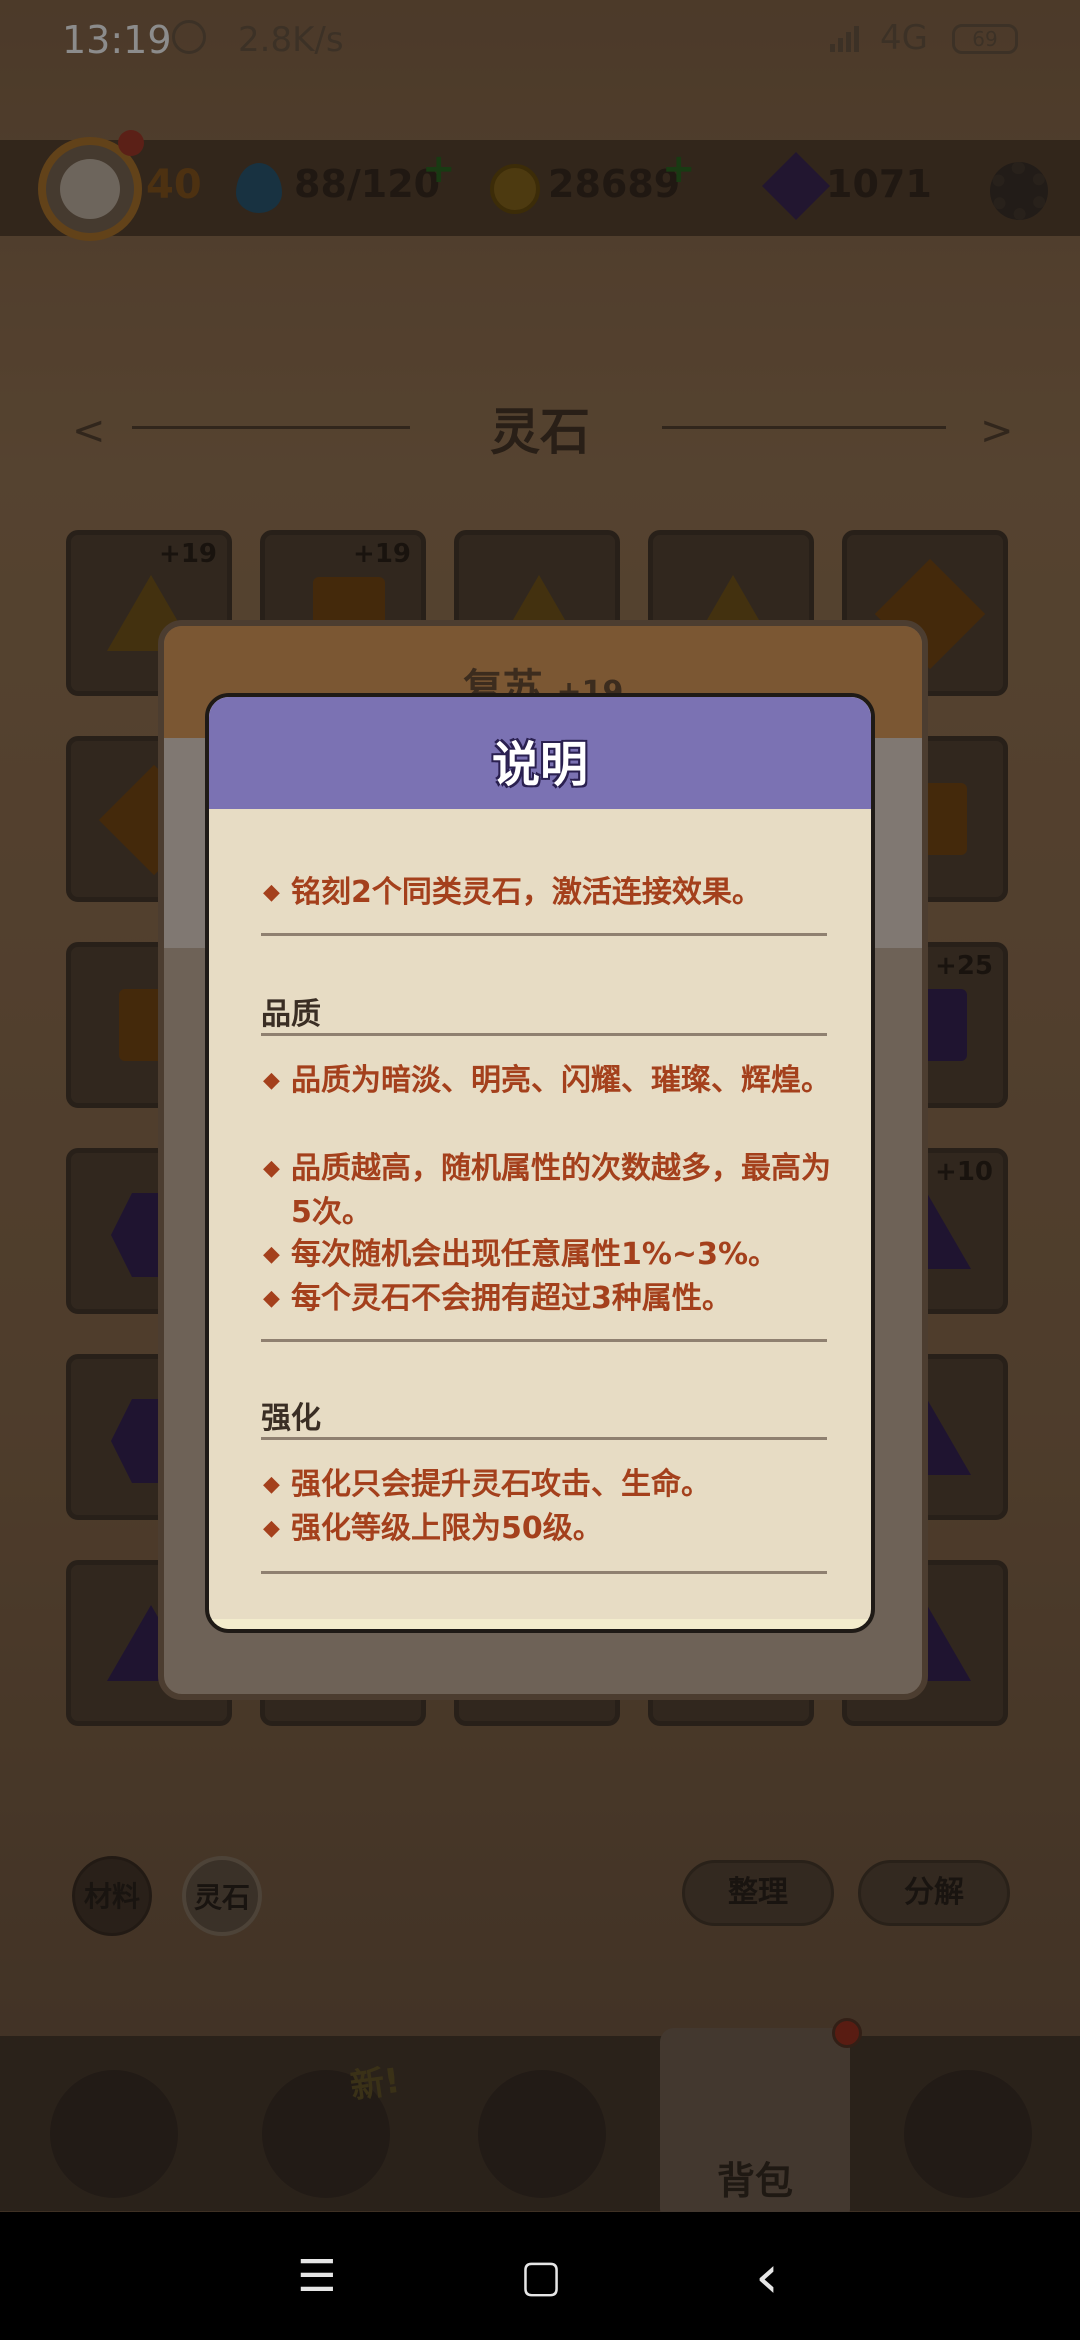 This screenshot has height=2340, width=1080. What do you see at coordinates (291, 1418) in the screenshot?
I see `enhance-label: 强化` at bounding box center [291, 1418].